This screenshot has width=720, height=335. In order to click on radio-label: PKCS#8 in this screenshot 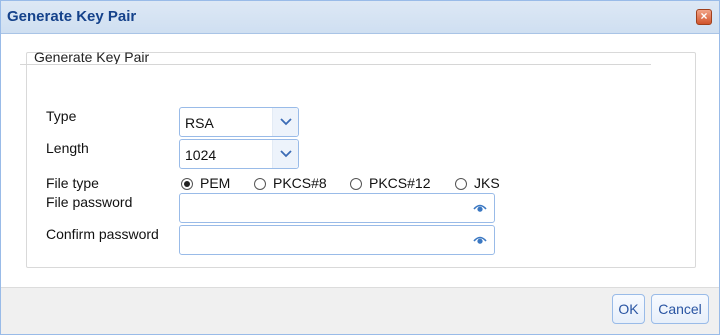, I will do `click(300, 183)`.